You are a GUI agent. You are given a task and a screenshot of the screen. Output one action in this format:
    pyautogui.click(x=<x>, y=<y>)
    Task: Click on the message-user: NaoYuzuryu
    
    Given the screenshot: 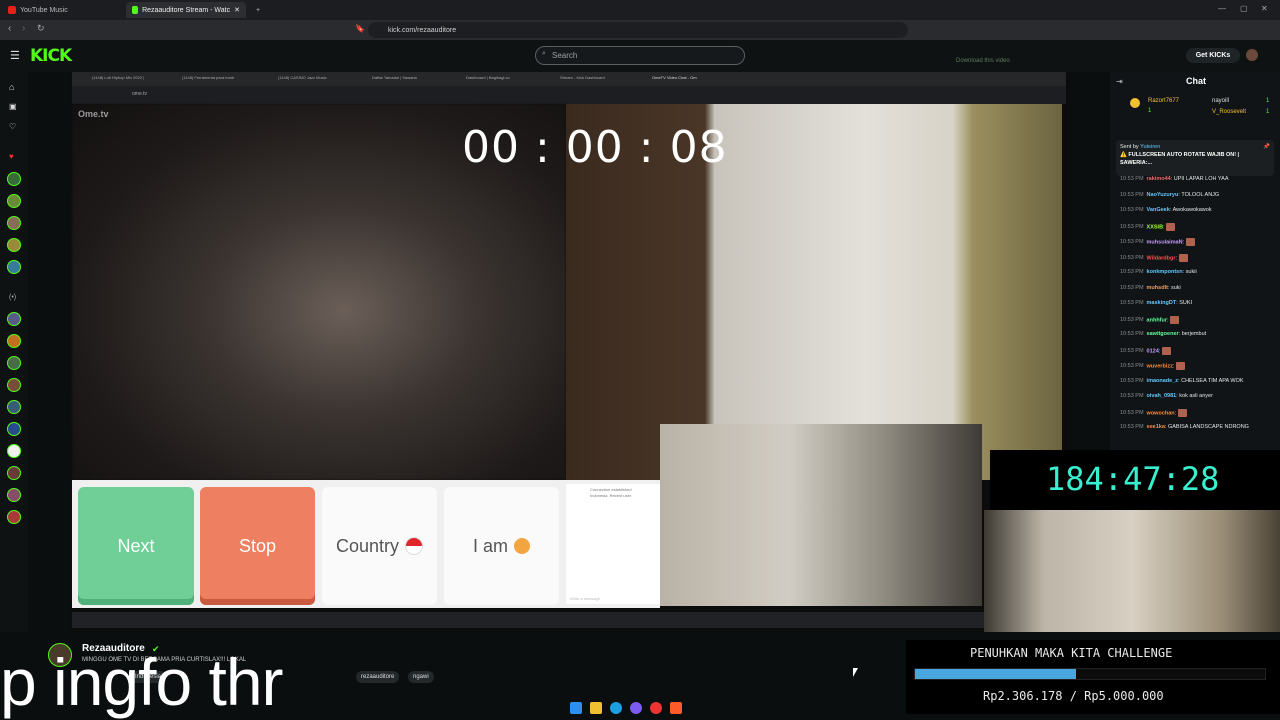 What is the action you would take?
    pyautogui.click(x=1163, y=195)
    